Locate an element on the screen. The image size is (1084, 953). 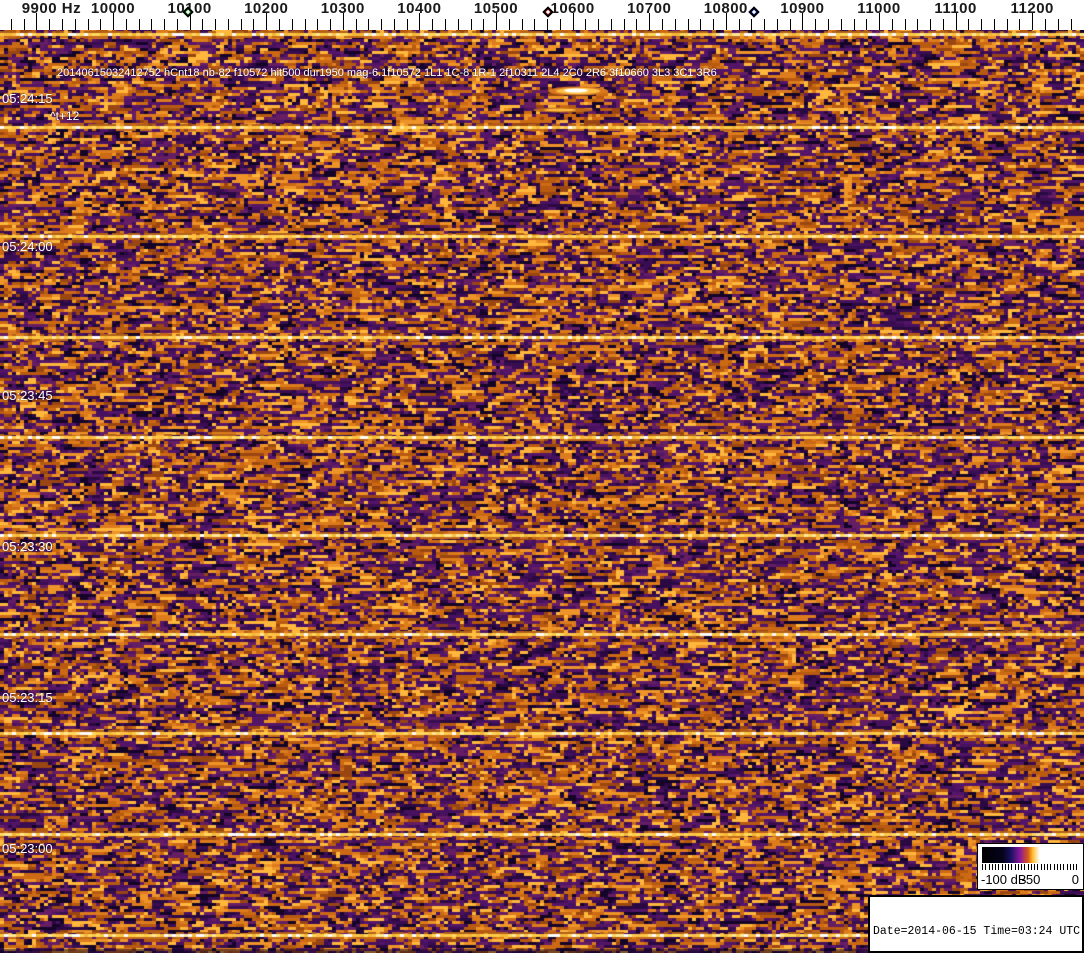
cursor-time-label: ^t+12 is located at coordinates (65, 116).